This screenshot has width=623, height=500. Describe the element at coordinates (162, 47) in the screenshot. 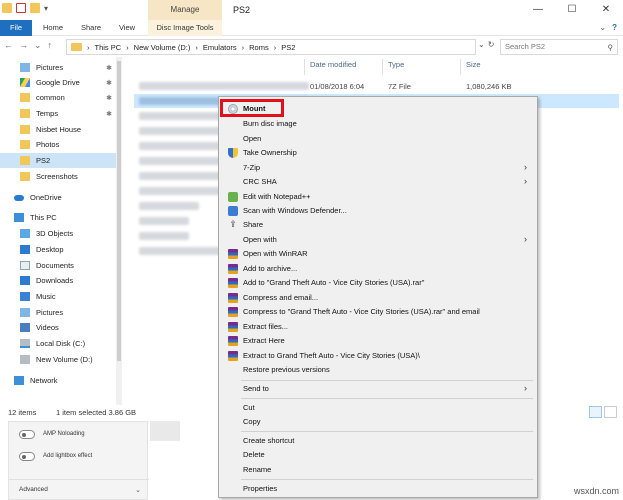

I see `breadcrumb-new-volume: New Volume (D:)` at that location.